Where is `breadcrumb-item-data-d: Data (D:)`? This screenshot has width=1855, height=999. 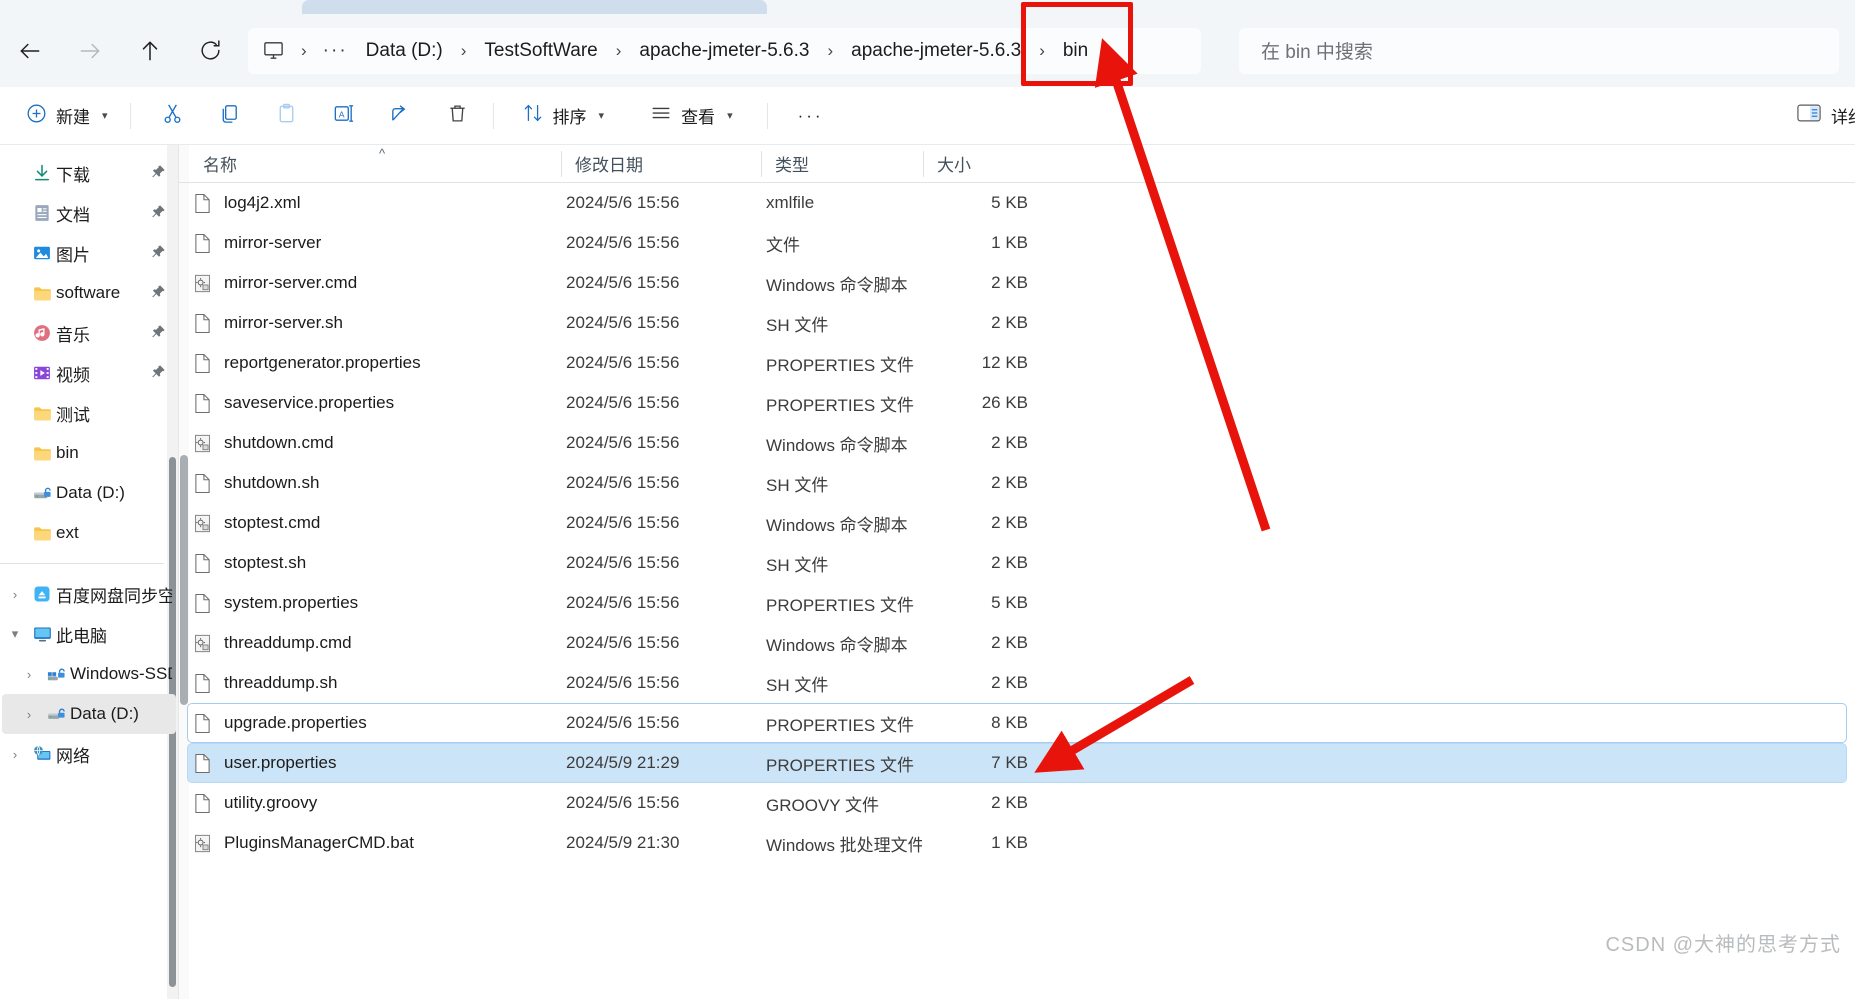
breadcrumb-item-data-d: Data (D:) is located at coordinates (404, 51).